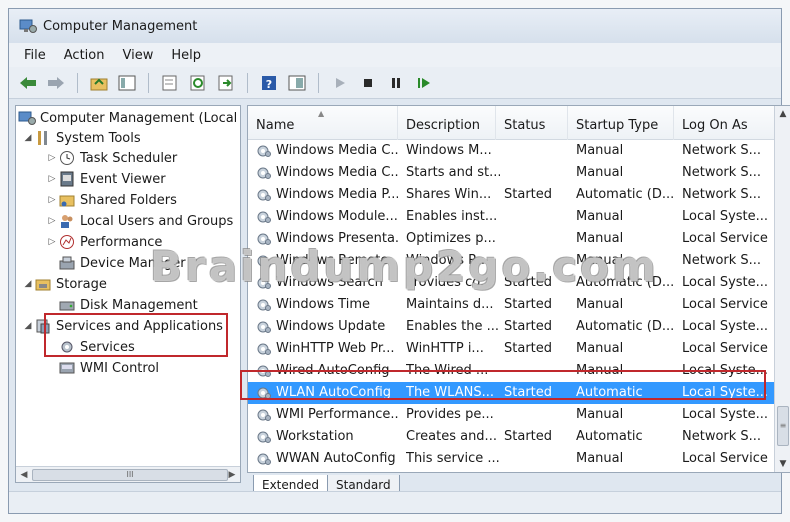  Describe the element at coordinates (783, 426) in the screenshot. I see `scroll-thumb: ≡` at that location.